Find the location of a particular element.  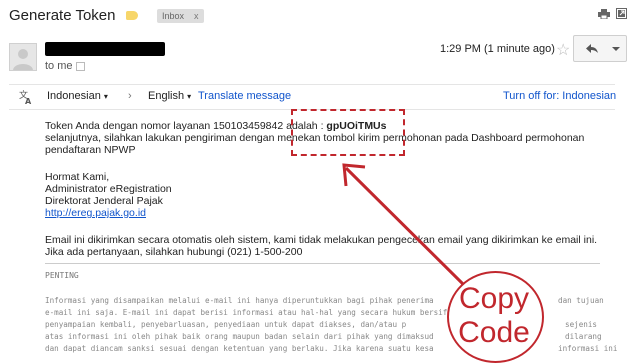

disclaimer-line-3-end: sejenis is located at coordinates (581, 324).